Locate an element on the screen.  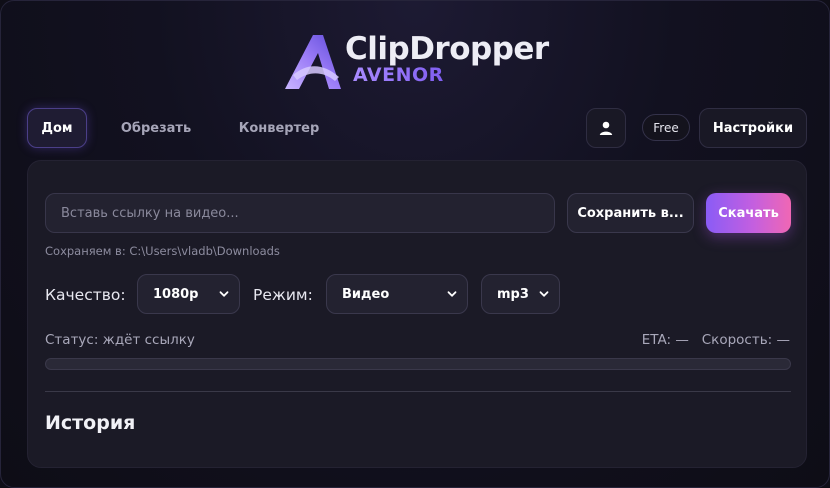
plan-badge: Free is located at coordinates (666, 127).